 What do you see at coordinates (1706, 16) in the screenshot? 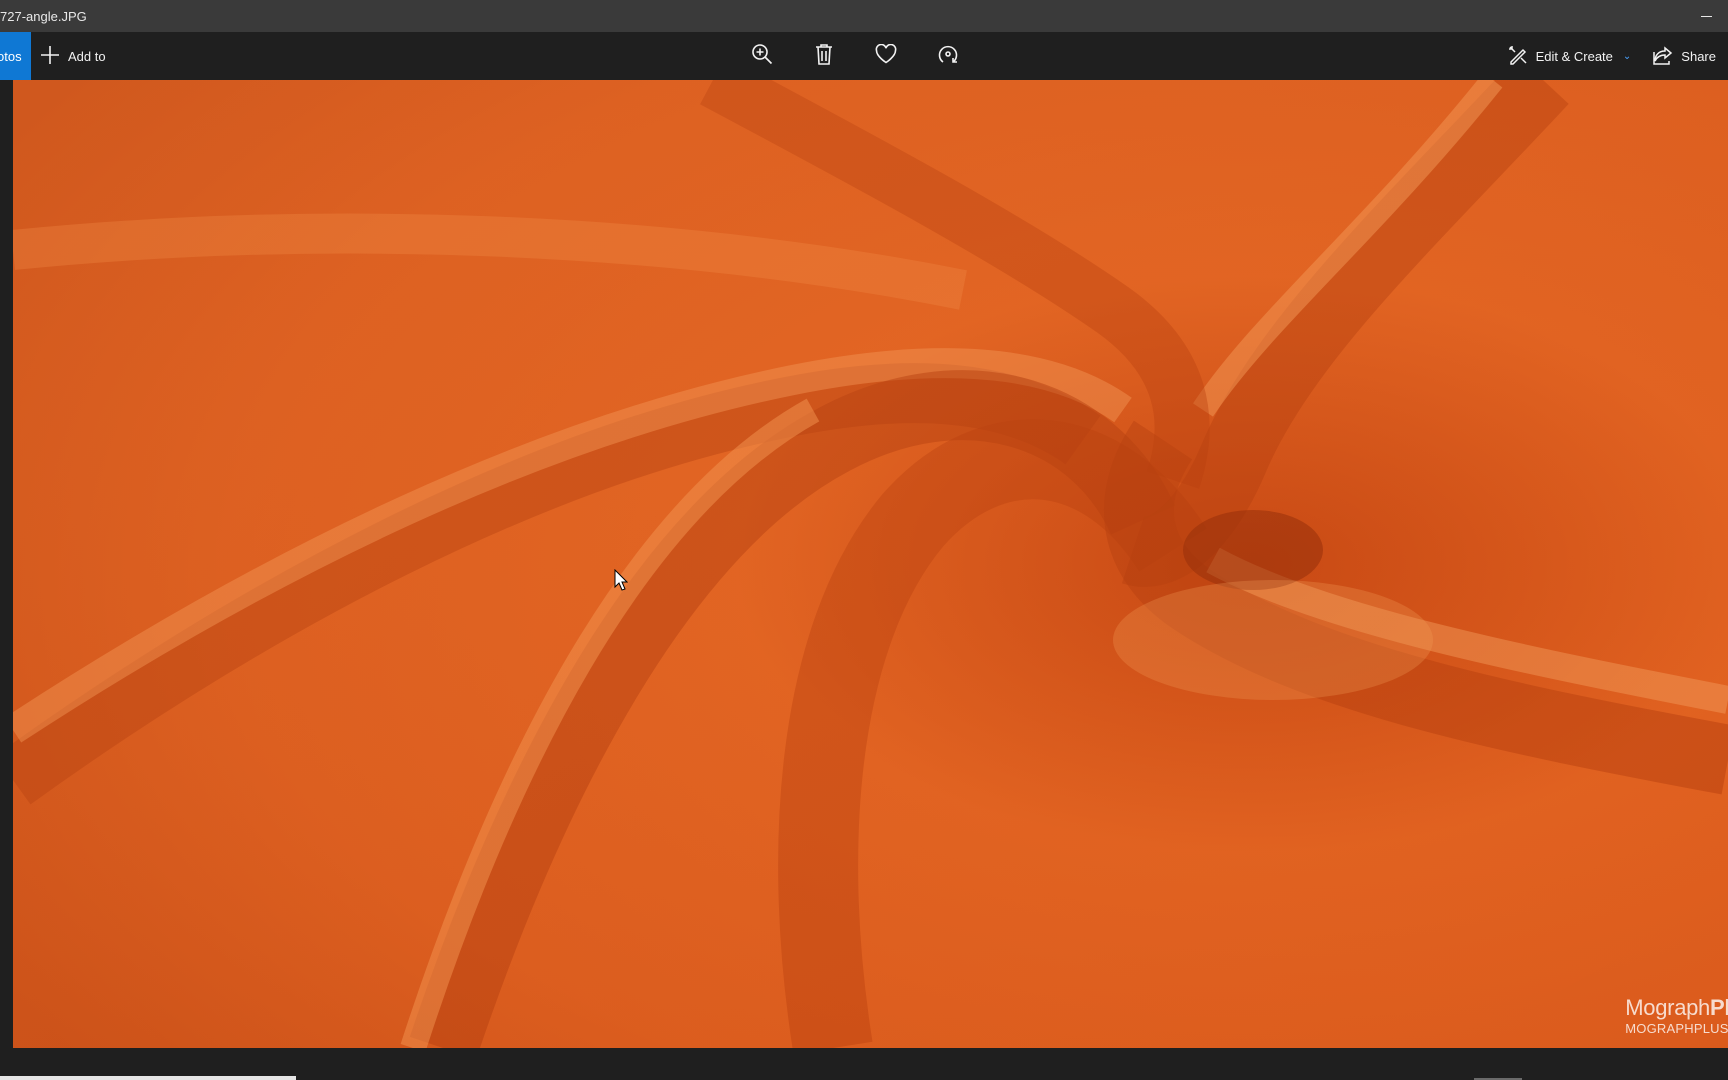
I see `minimize-button` at bounding box center [1706, 16].